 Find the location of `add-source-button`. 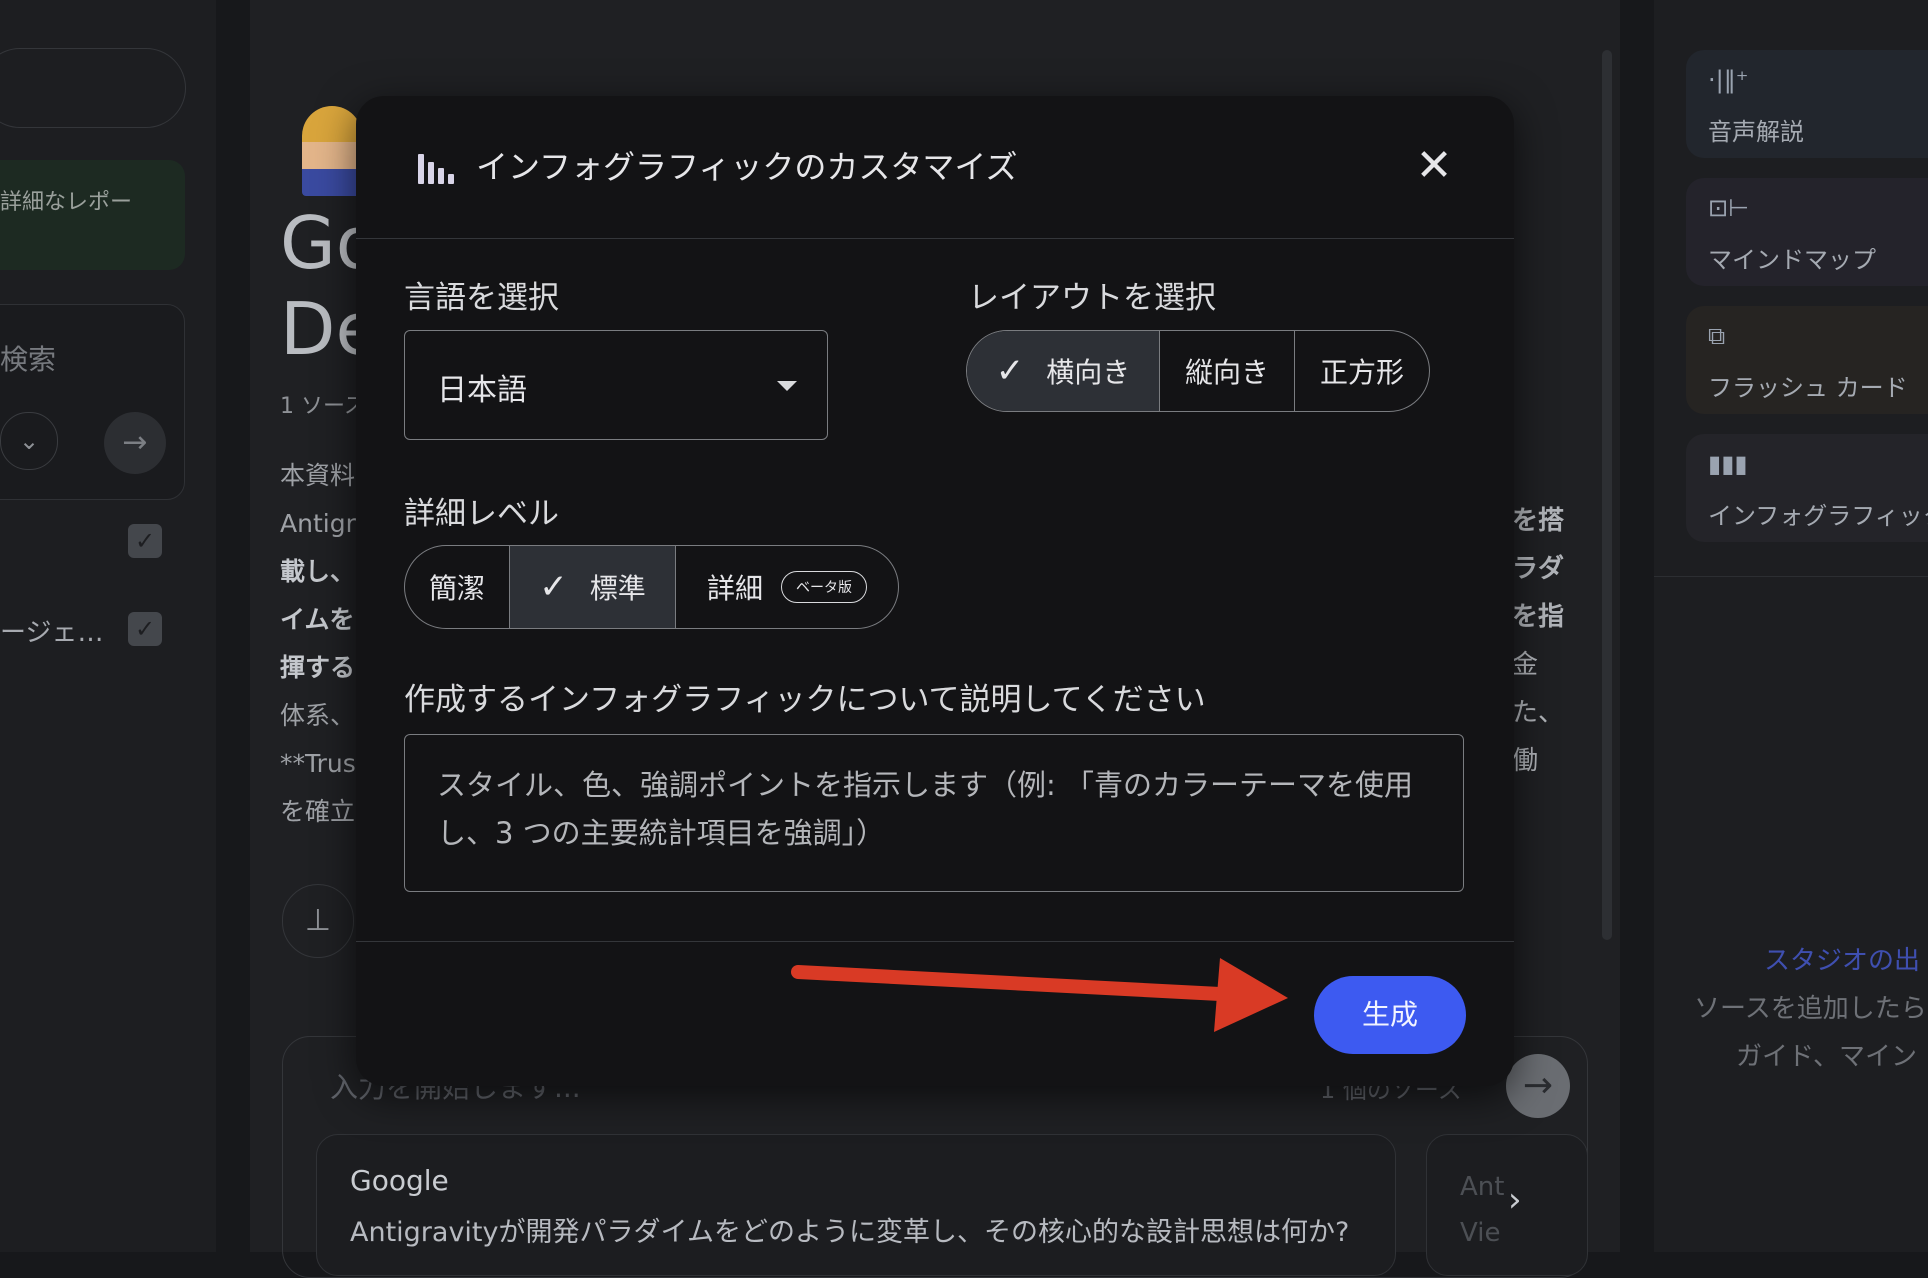

add-source-button is located at coordinates (93, 88).